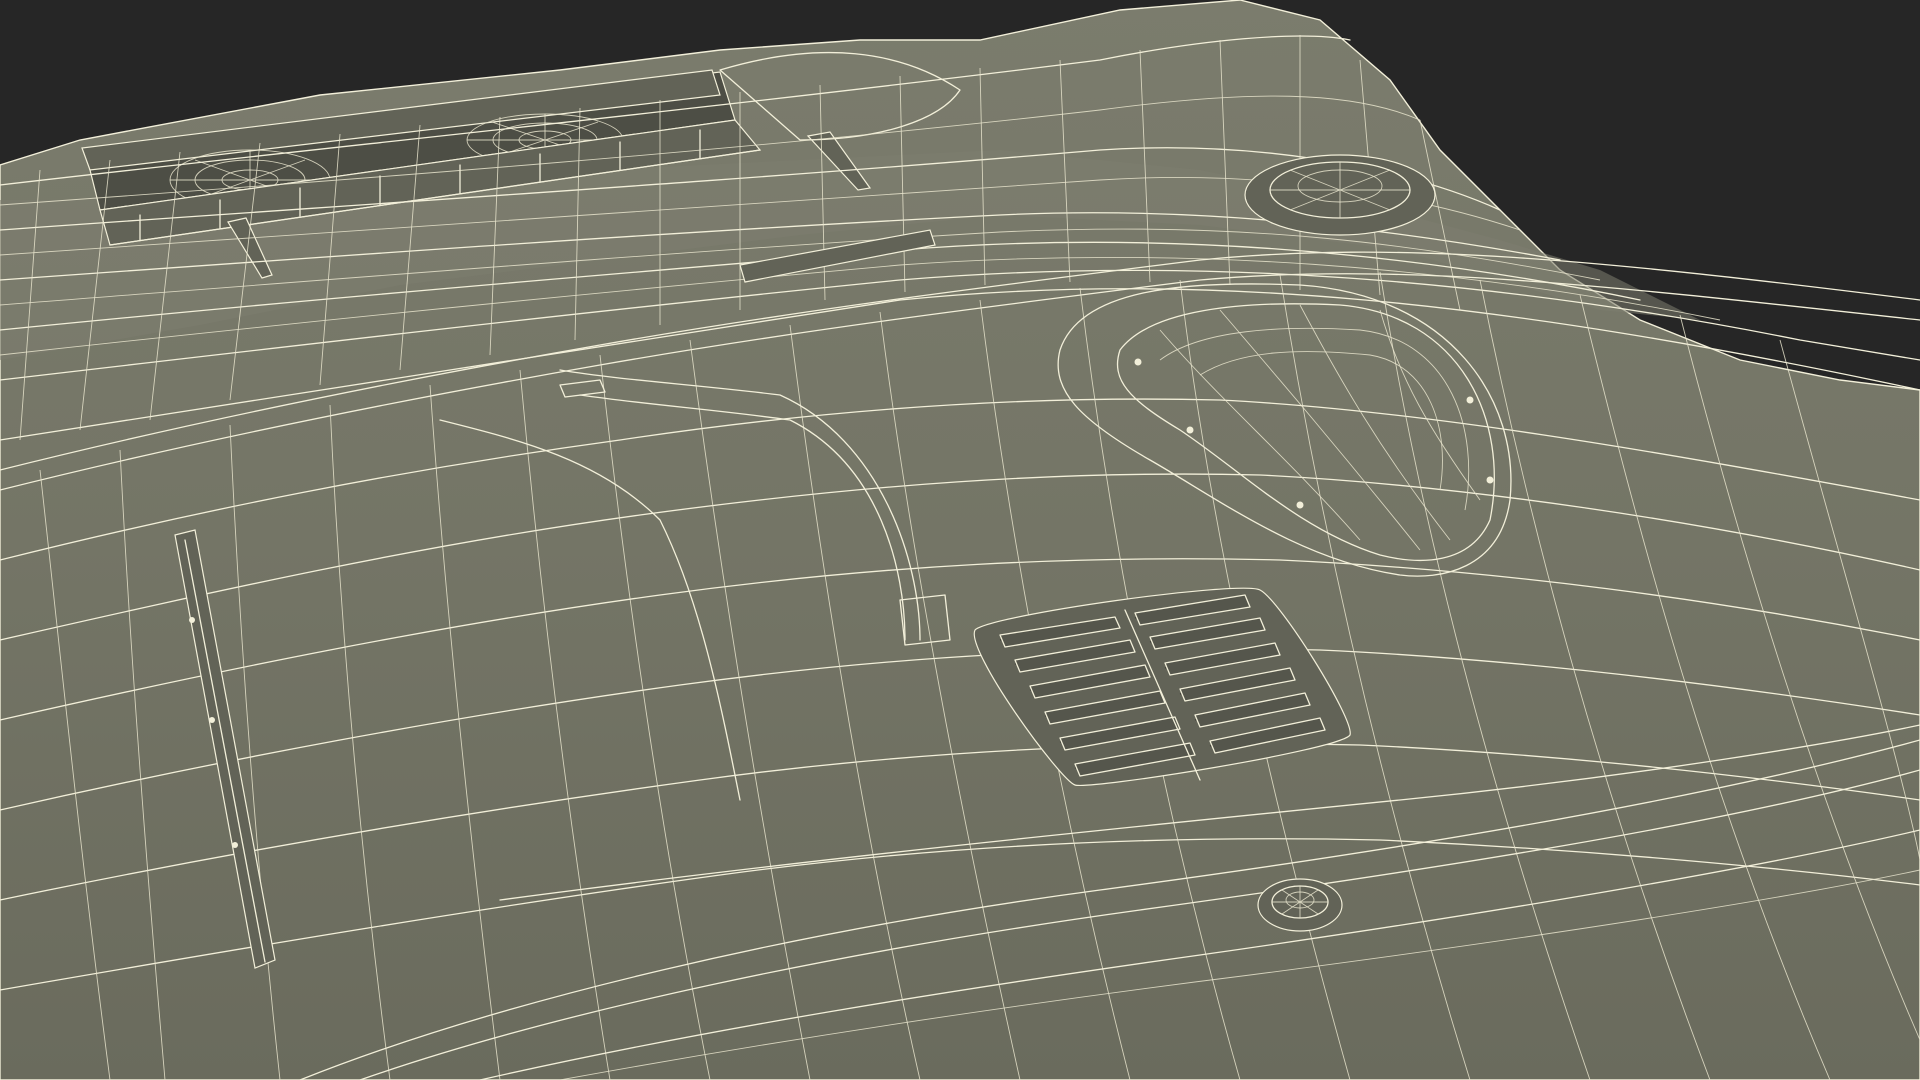 This screenshot has width=1920, height=1080. Describe the element at coordinates (1300, 905) in the screenshot. I see `washer-nozzle` at that location.